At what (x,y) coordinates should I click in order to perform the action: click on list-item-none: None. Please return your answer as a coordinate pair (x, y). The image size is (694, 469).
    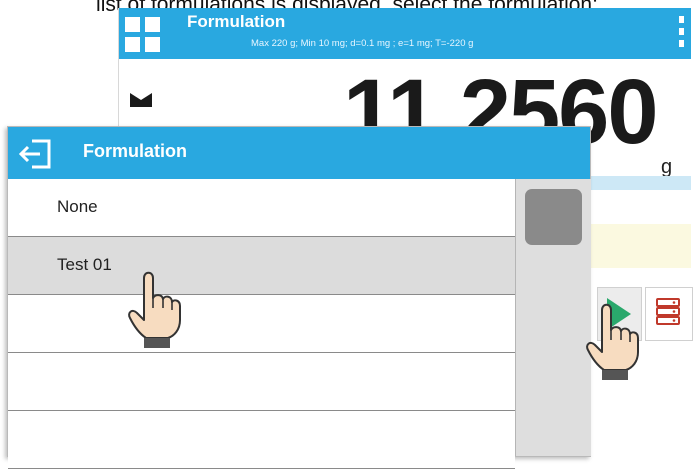
    Looking at the image, I should click on (261, 208).